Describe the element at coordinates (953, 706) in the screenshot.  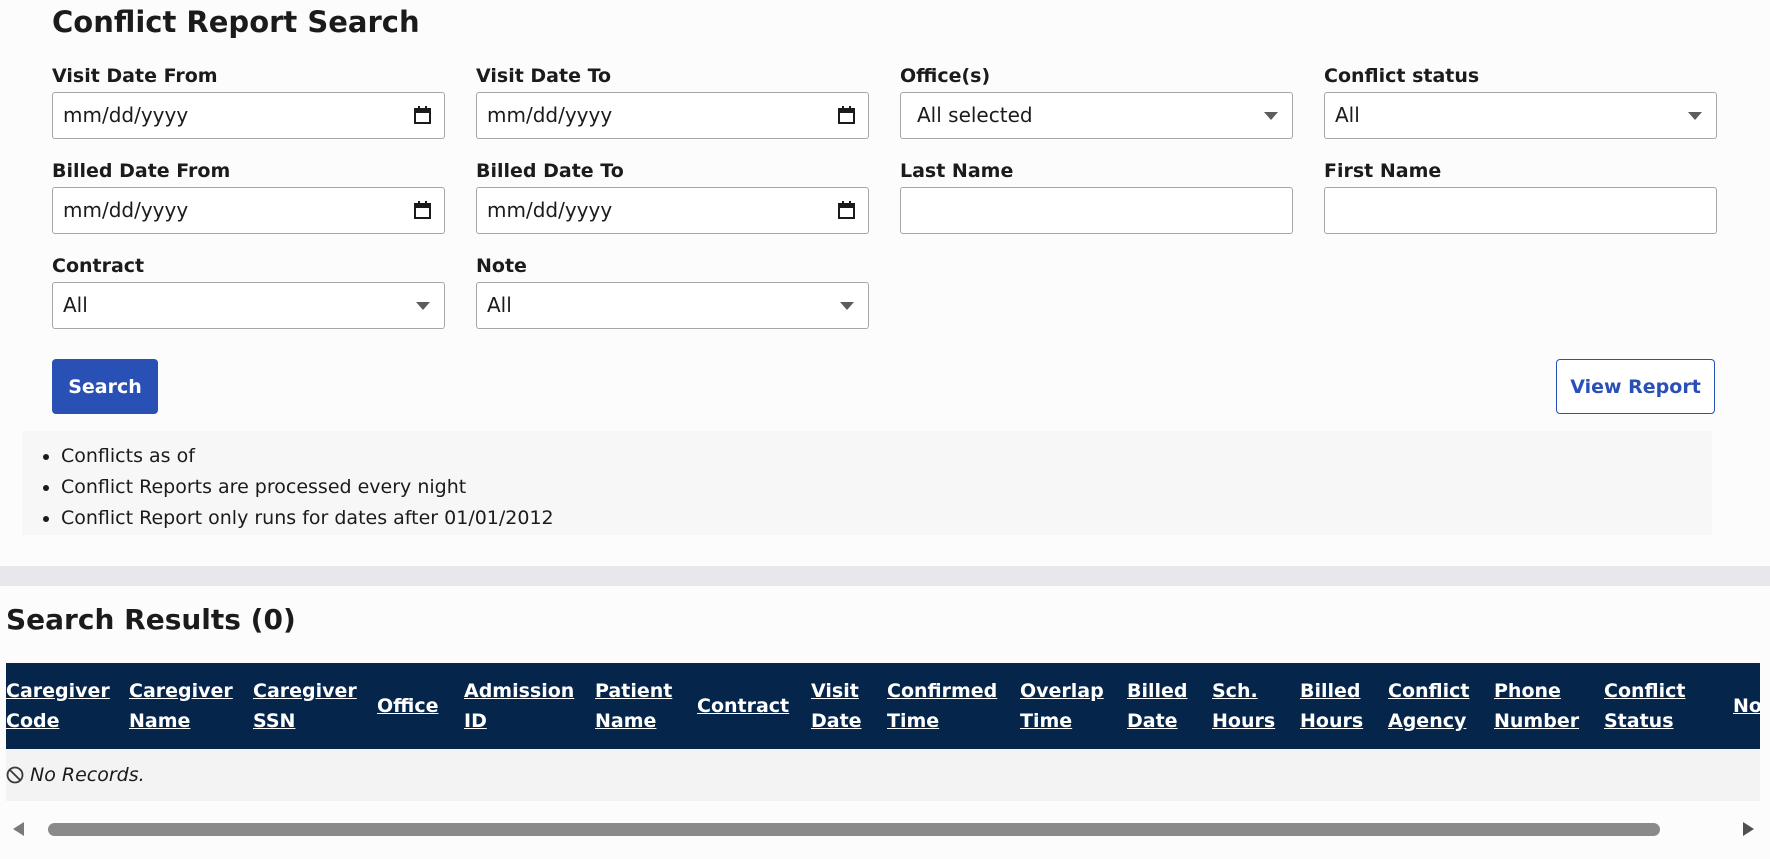
I see `column-header: Confirmed Time` at that location.